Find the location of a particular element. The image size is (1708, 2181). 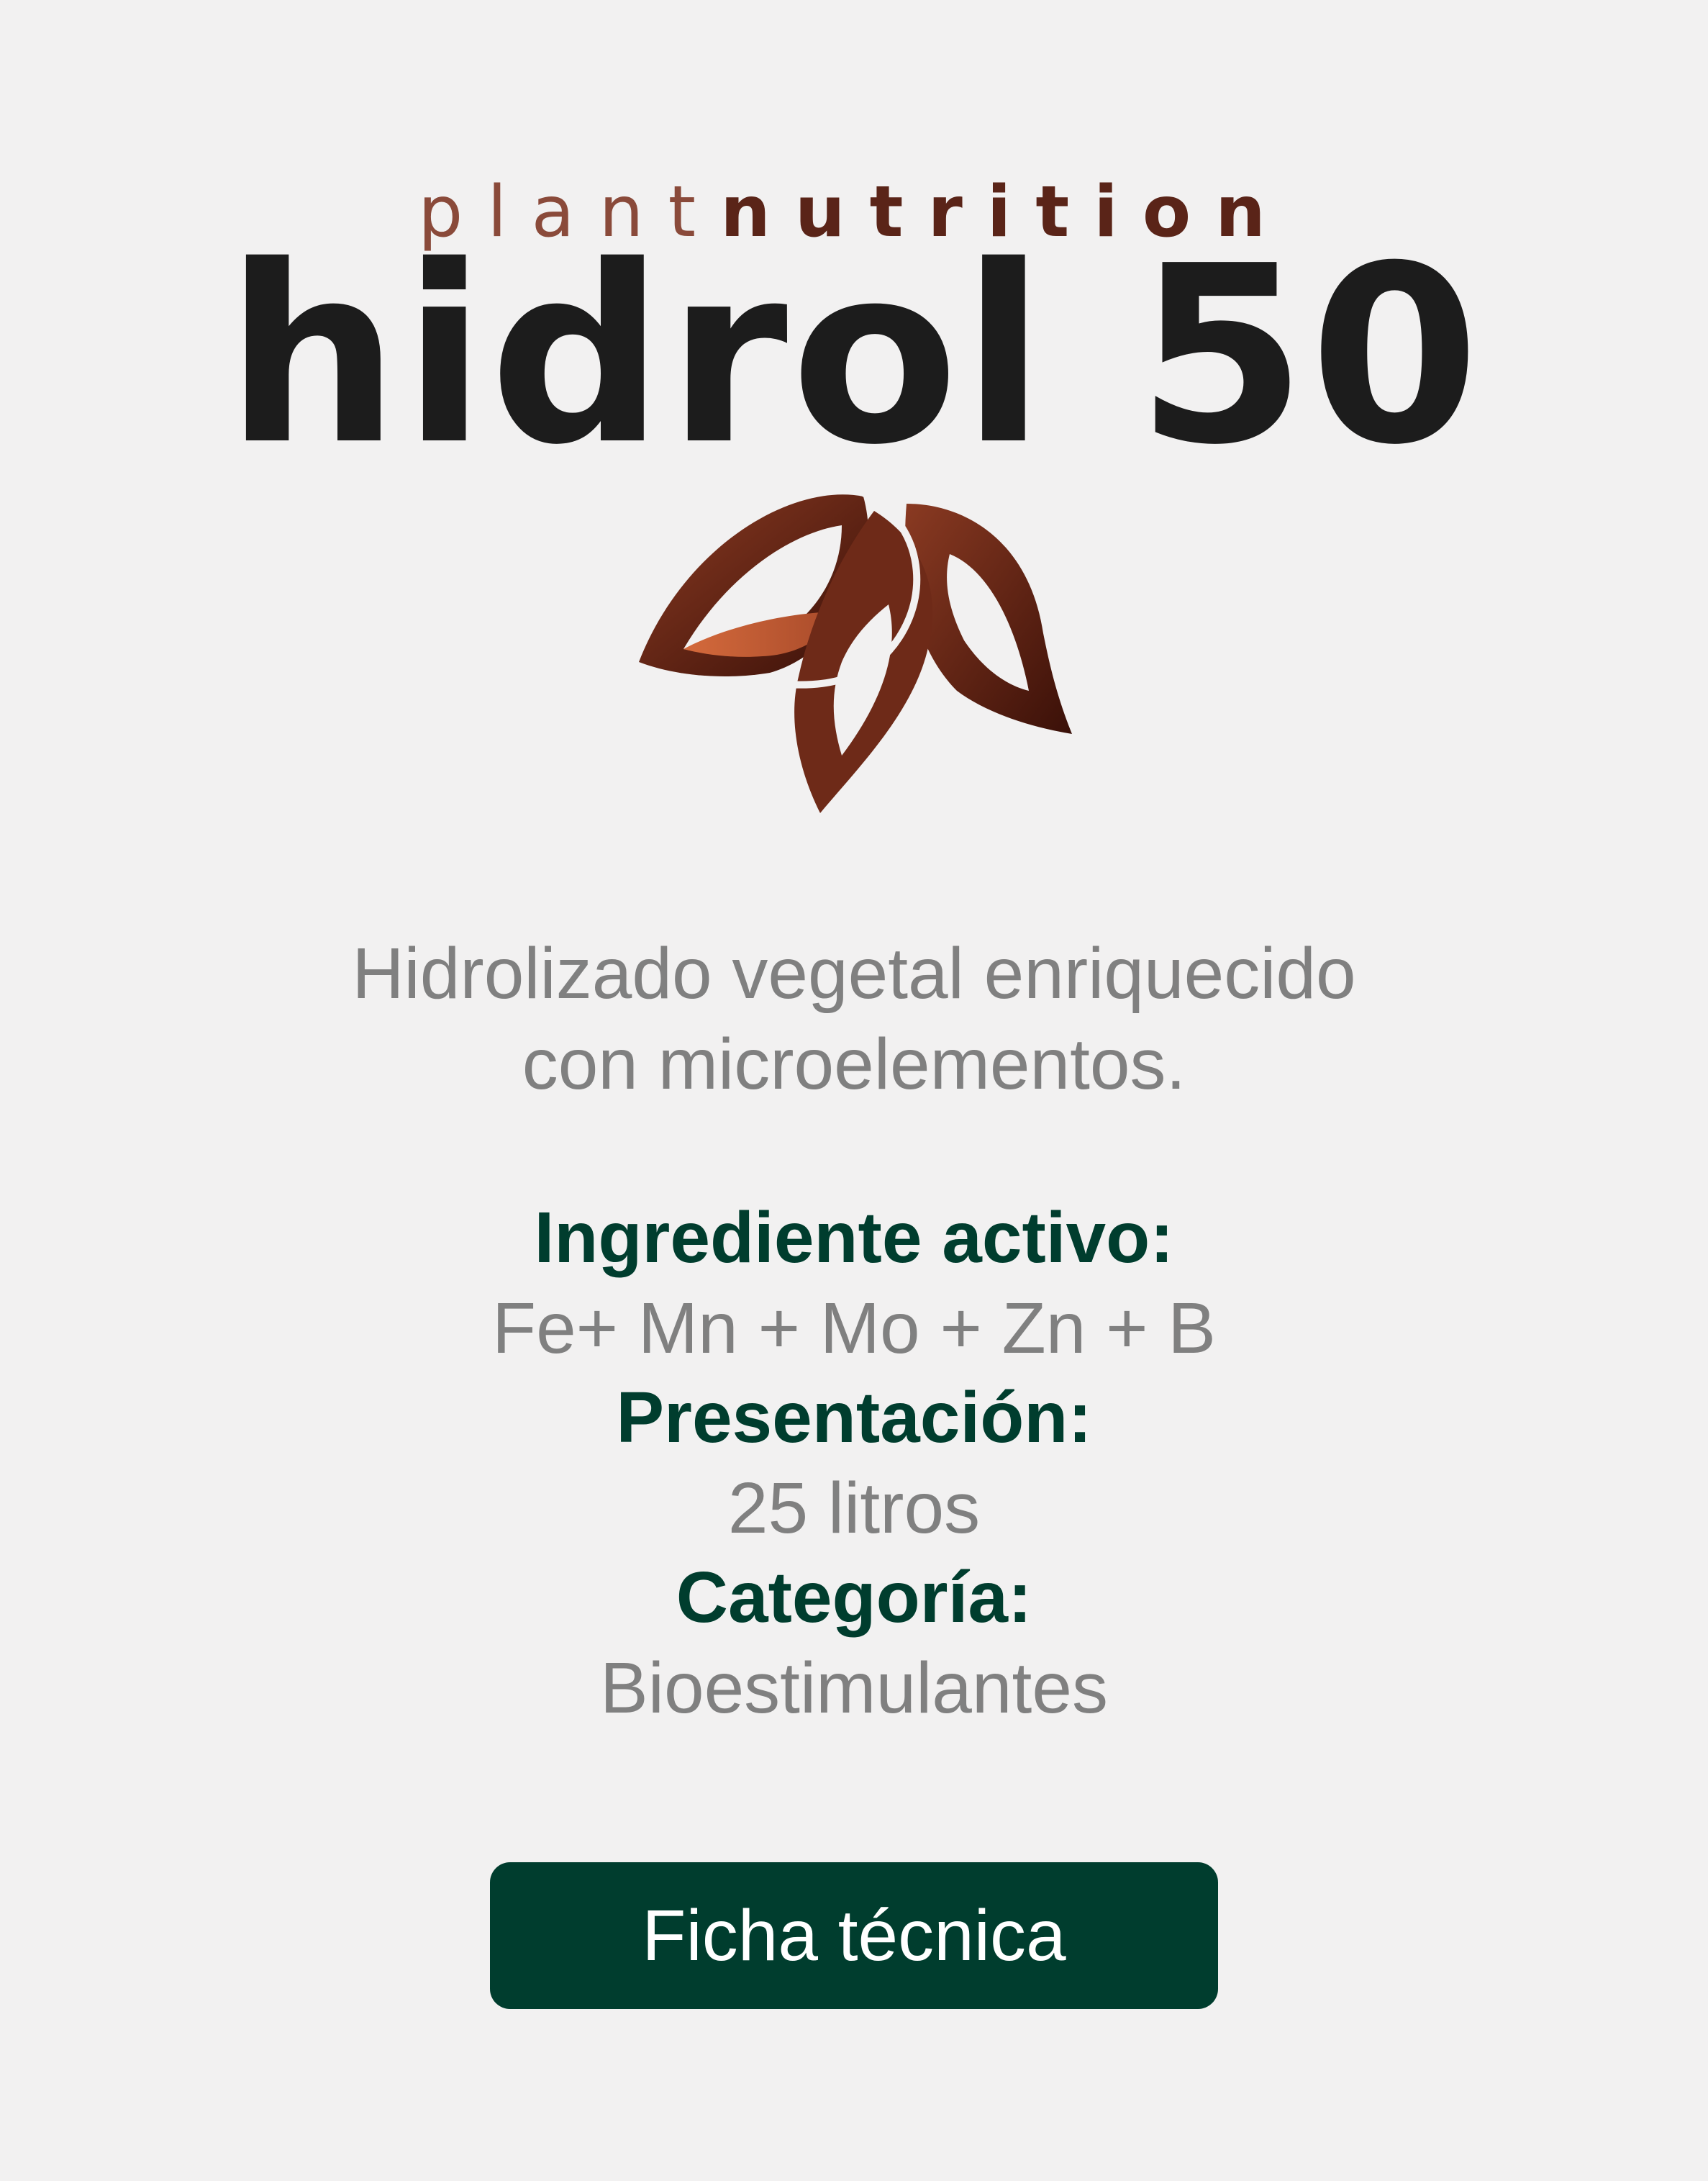

product-name: hidrol 50 is located at coordinates (854, 357).